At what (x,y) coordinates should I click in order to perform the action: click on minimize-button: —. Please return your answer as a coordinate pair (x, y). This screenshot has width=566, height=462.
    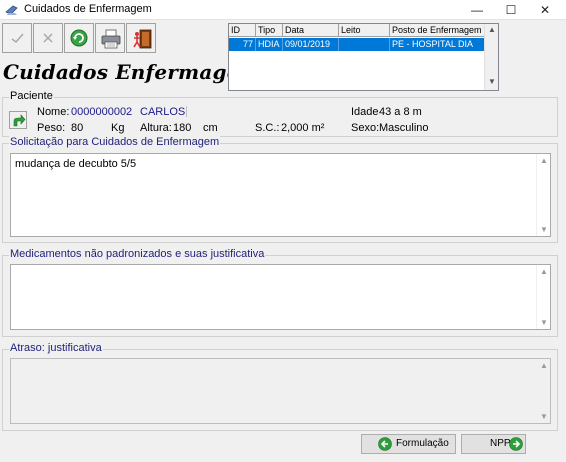
    Looking at the image, I should click on (477, 10).